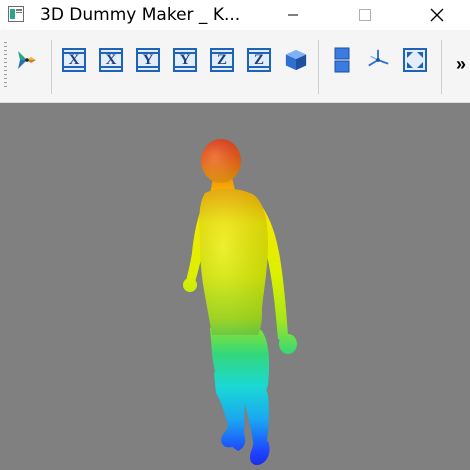 The height and width of the screenshot is (470, 470). I want to click on axes-icon, so click(378, 58).